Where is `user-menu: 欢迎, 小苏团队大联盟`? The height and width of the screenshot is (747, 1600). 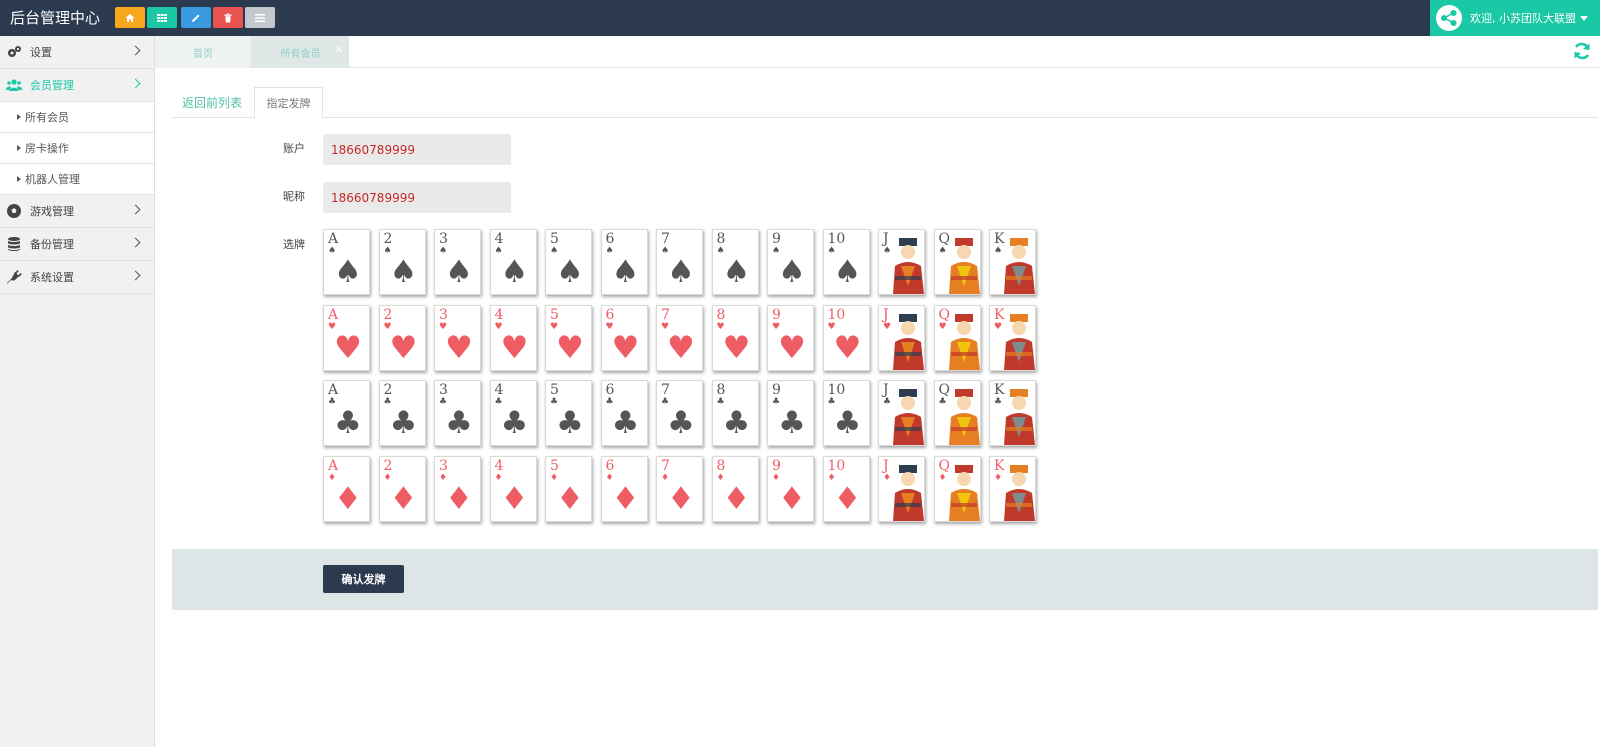
user-menu: 欢迎, 小苏团队大联盟 is located at coordinates (1515, 18).